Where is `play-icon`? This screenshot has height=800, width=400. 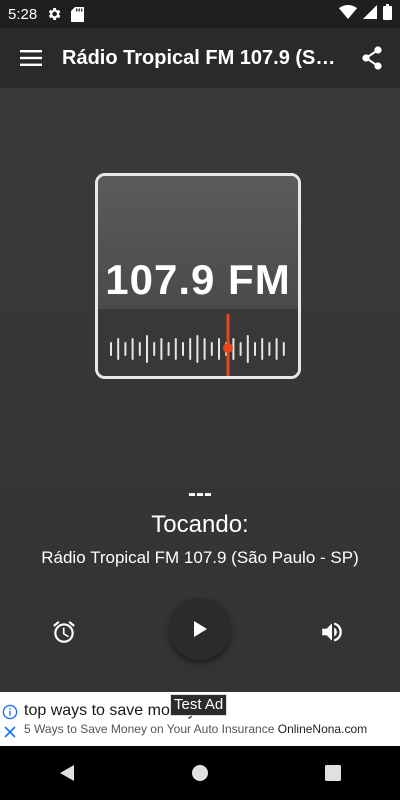
play-icon is located at coordinates (200, 629).